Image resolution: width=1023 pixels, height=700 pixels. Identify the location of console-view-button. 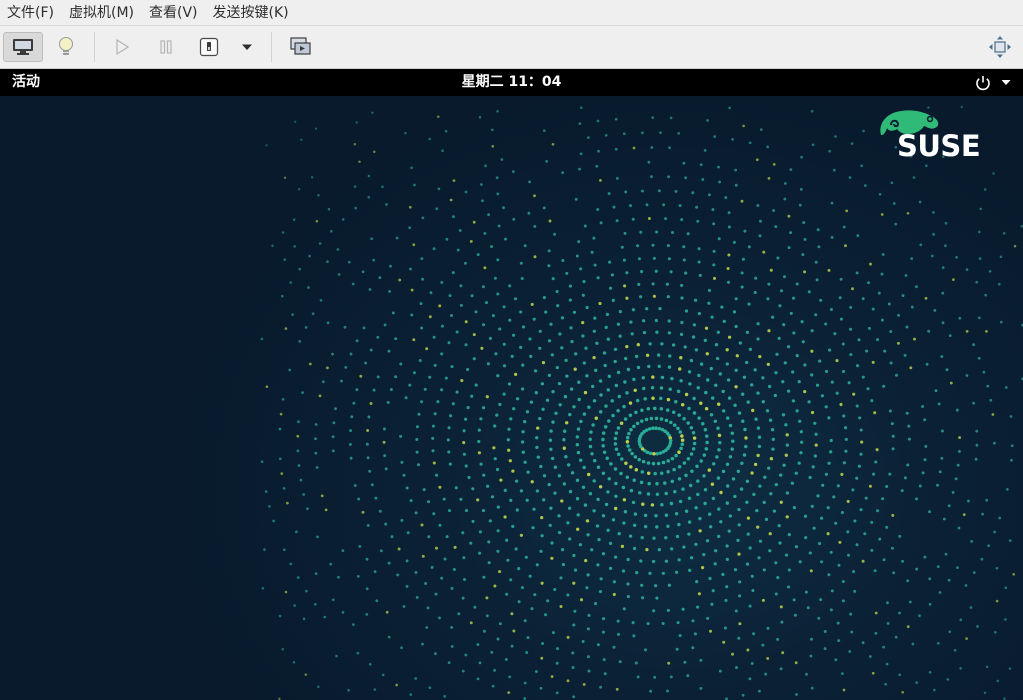
(23, 47).